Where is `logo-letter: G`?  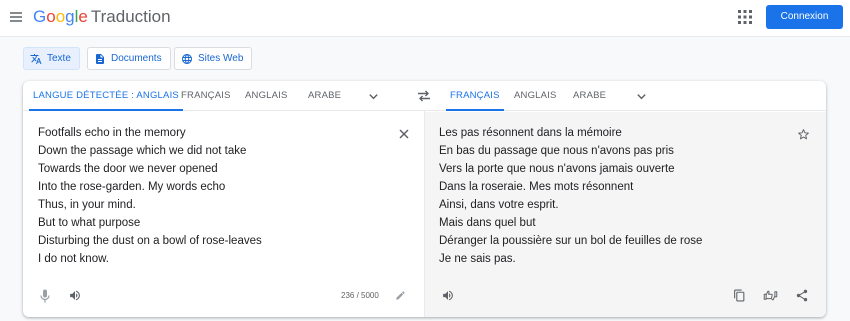 logo-letter: G is located at coordinates (40, 16).